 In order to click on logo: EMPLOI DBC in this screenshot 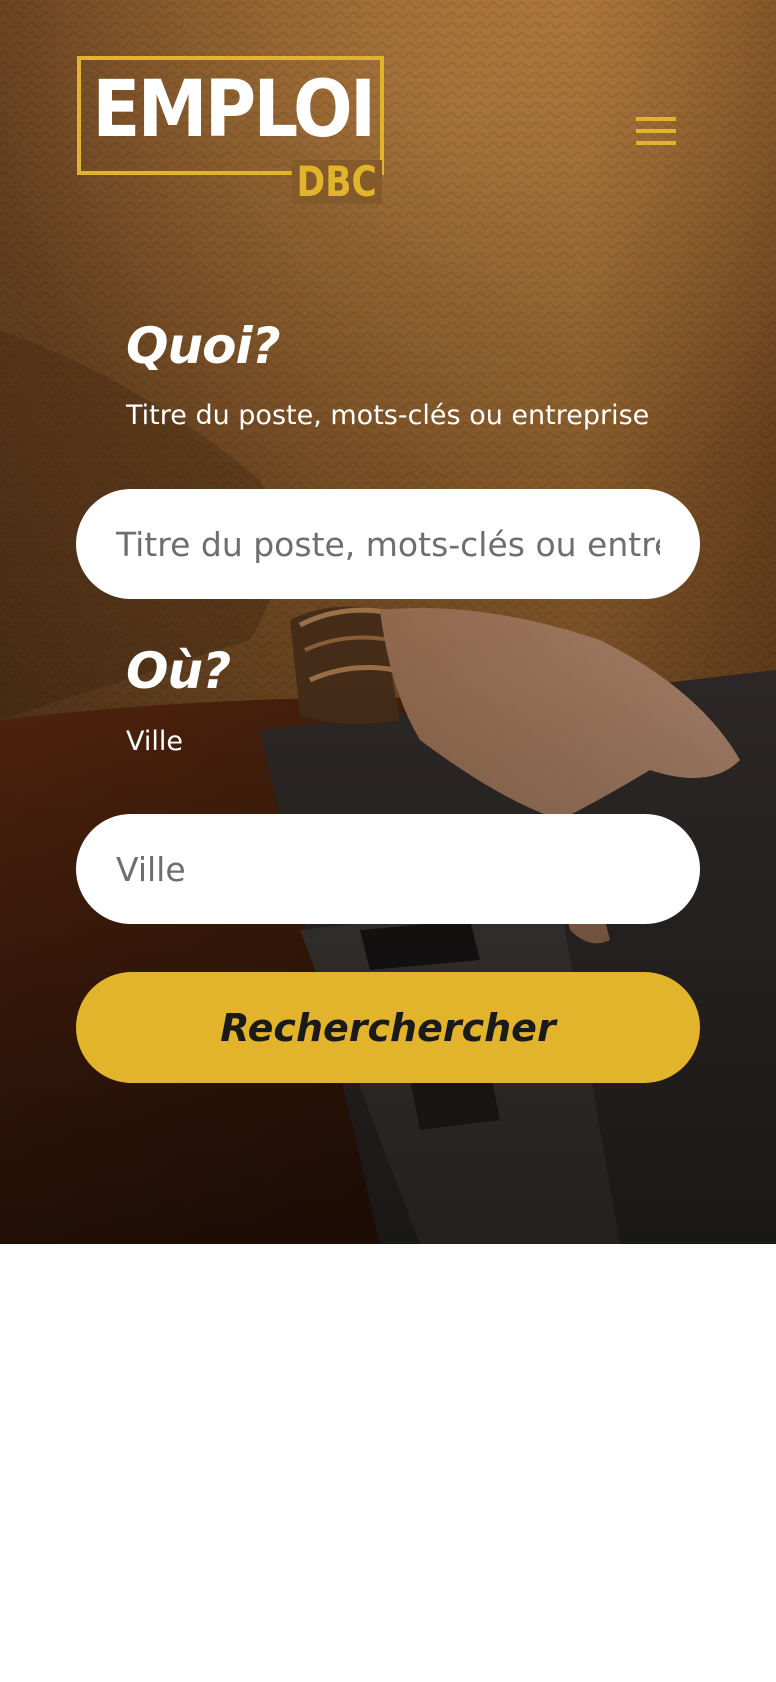, I will do `click(230, 130)`.